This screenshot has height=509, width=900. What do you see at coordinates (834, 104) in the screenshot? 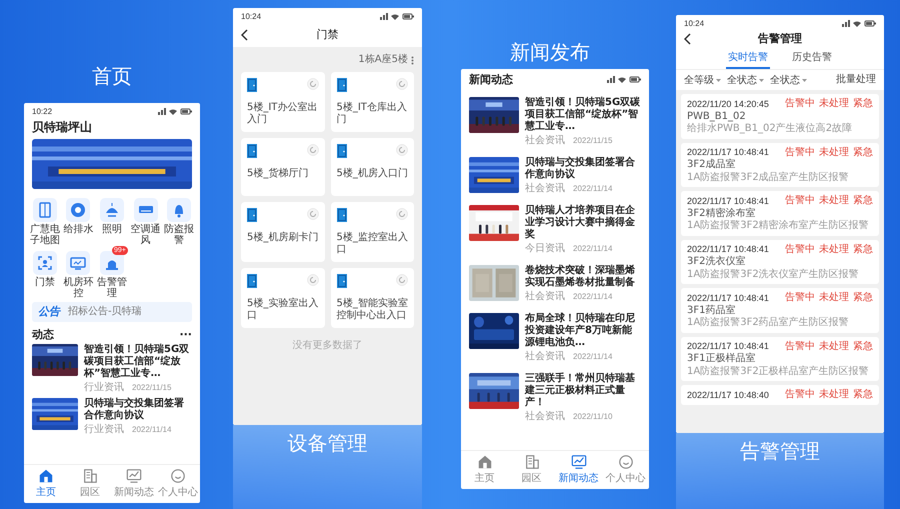
I see `status-tag: 未处理` at bounding box center [834, 104].